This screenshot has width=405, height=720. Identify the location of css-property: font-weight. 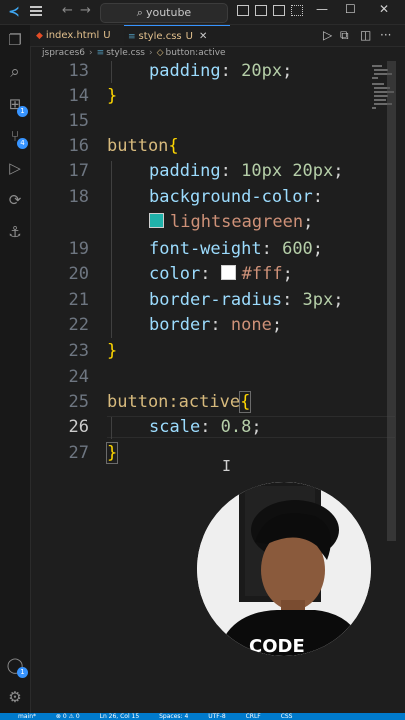
(205, 249).